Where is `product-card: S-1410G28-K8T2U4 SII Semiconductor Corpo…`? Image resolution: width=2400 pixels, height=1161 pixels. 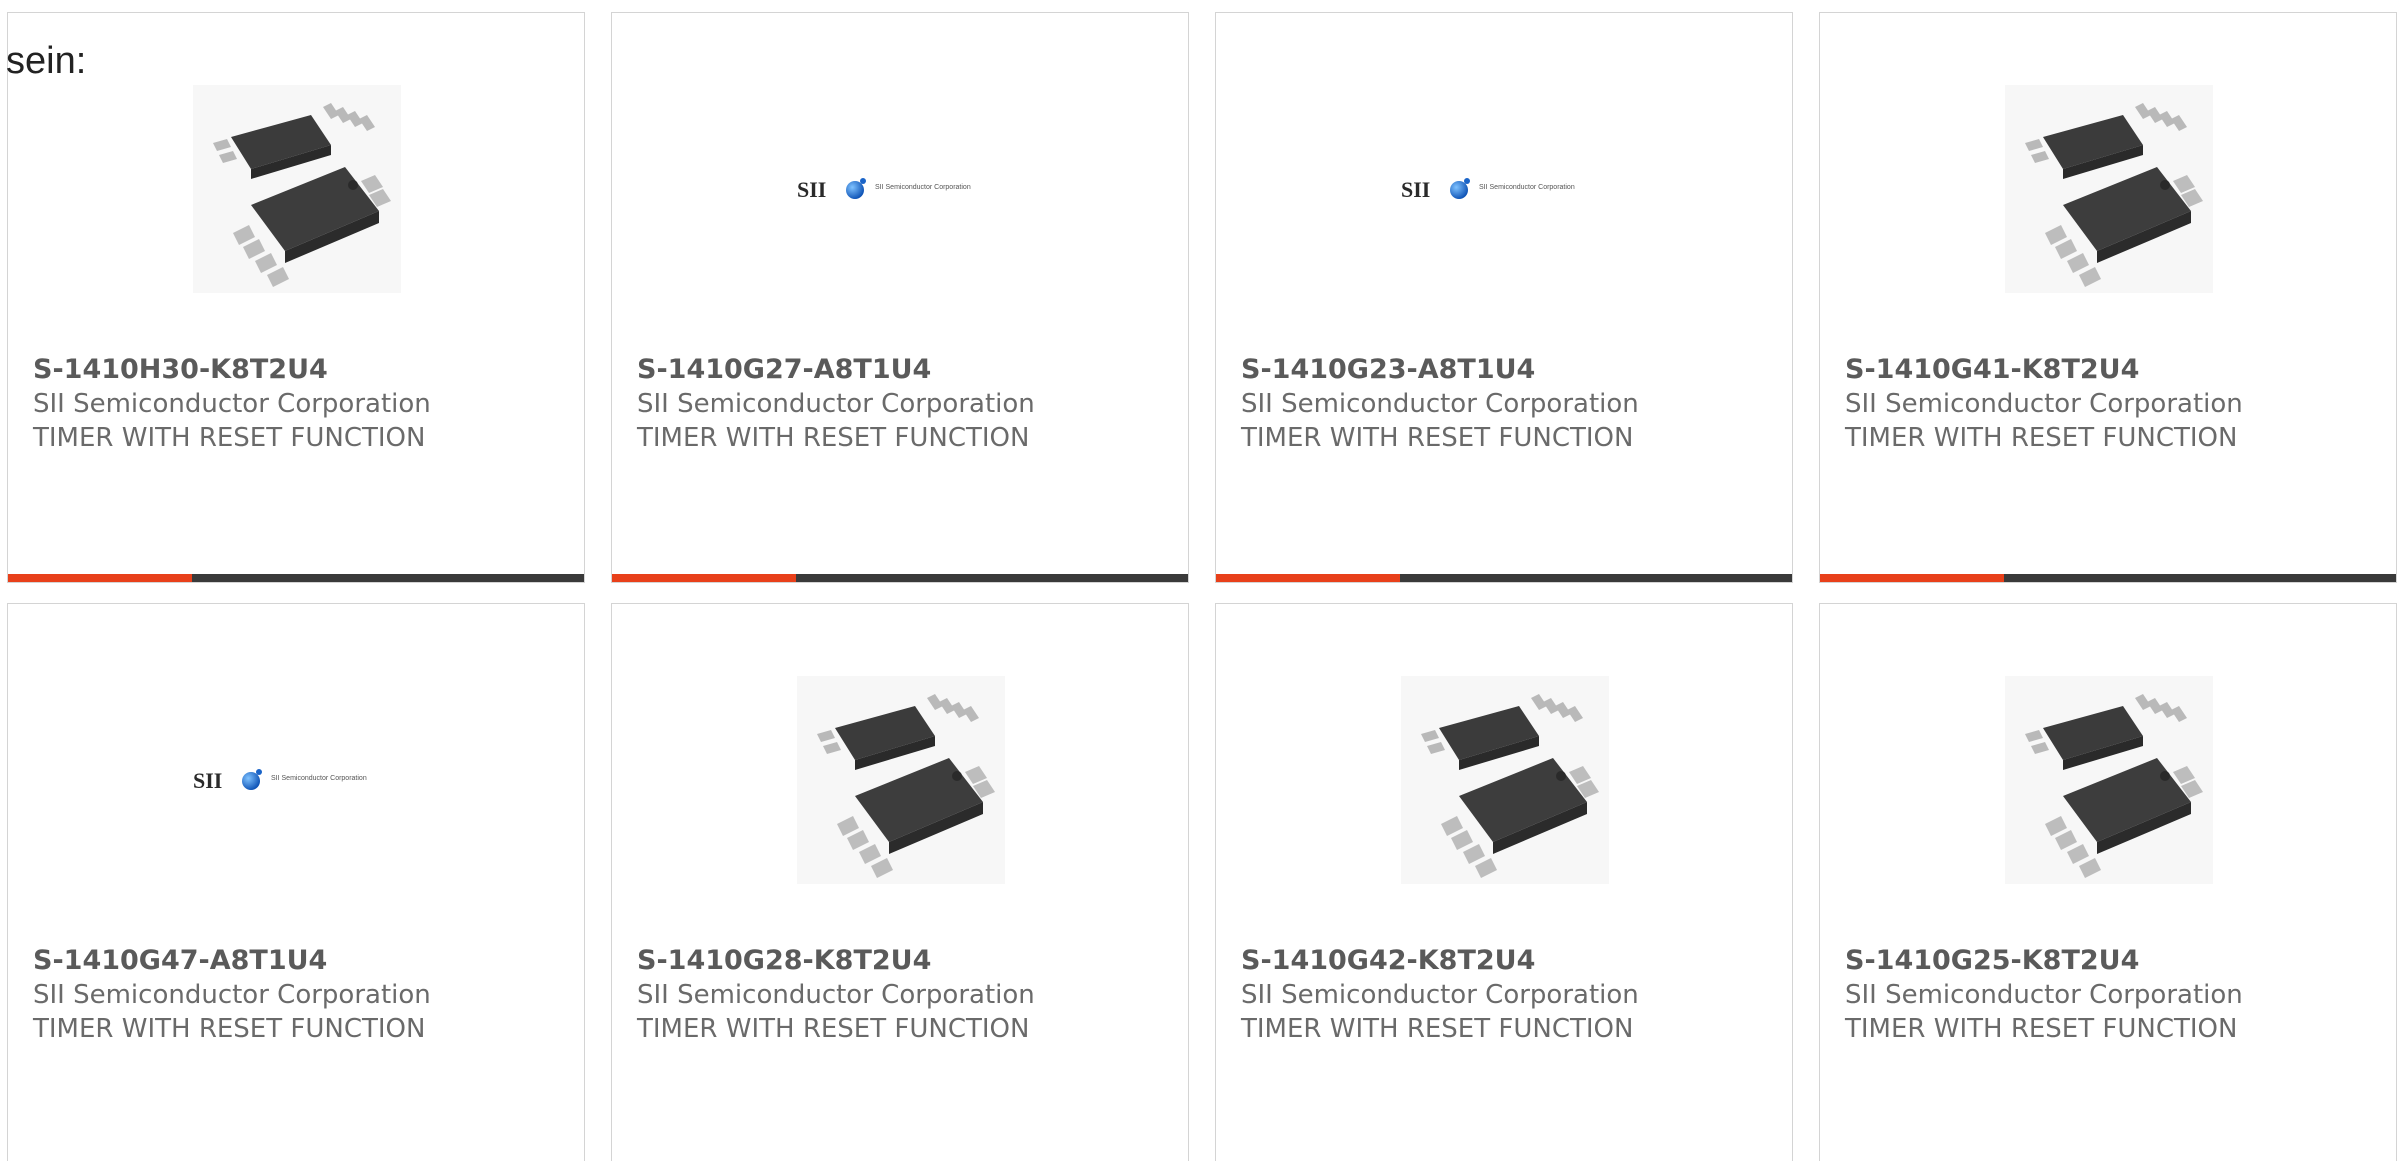 product-card: S-1410G28-K8T2U4 SII Semiconductor Corpo… is located at coordinates (900, 882).